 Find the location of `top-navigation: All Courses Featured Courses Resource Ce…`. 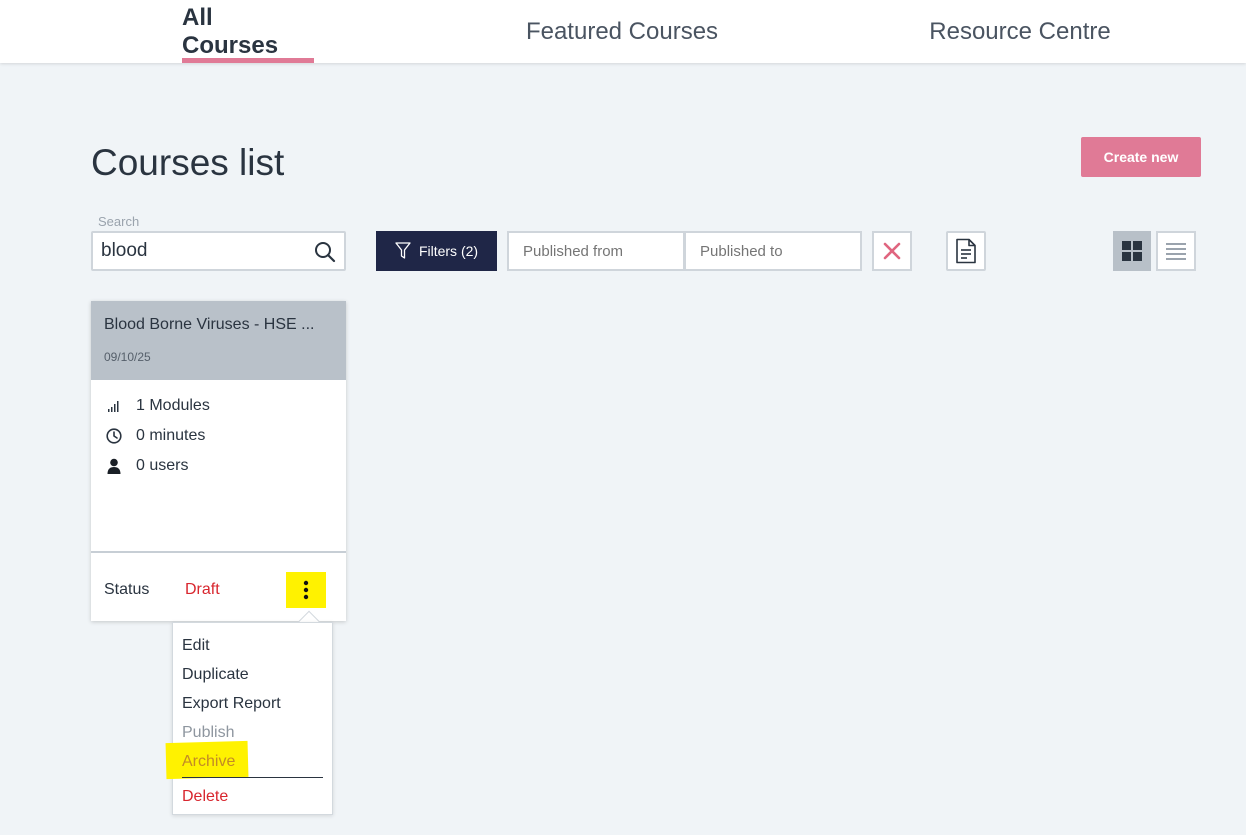

top-navigation: All Courses Featured Courses Resource Ce… is located at coordinates (623, 31).